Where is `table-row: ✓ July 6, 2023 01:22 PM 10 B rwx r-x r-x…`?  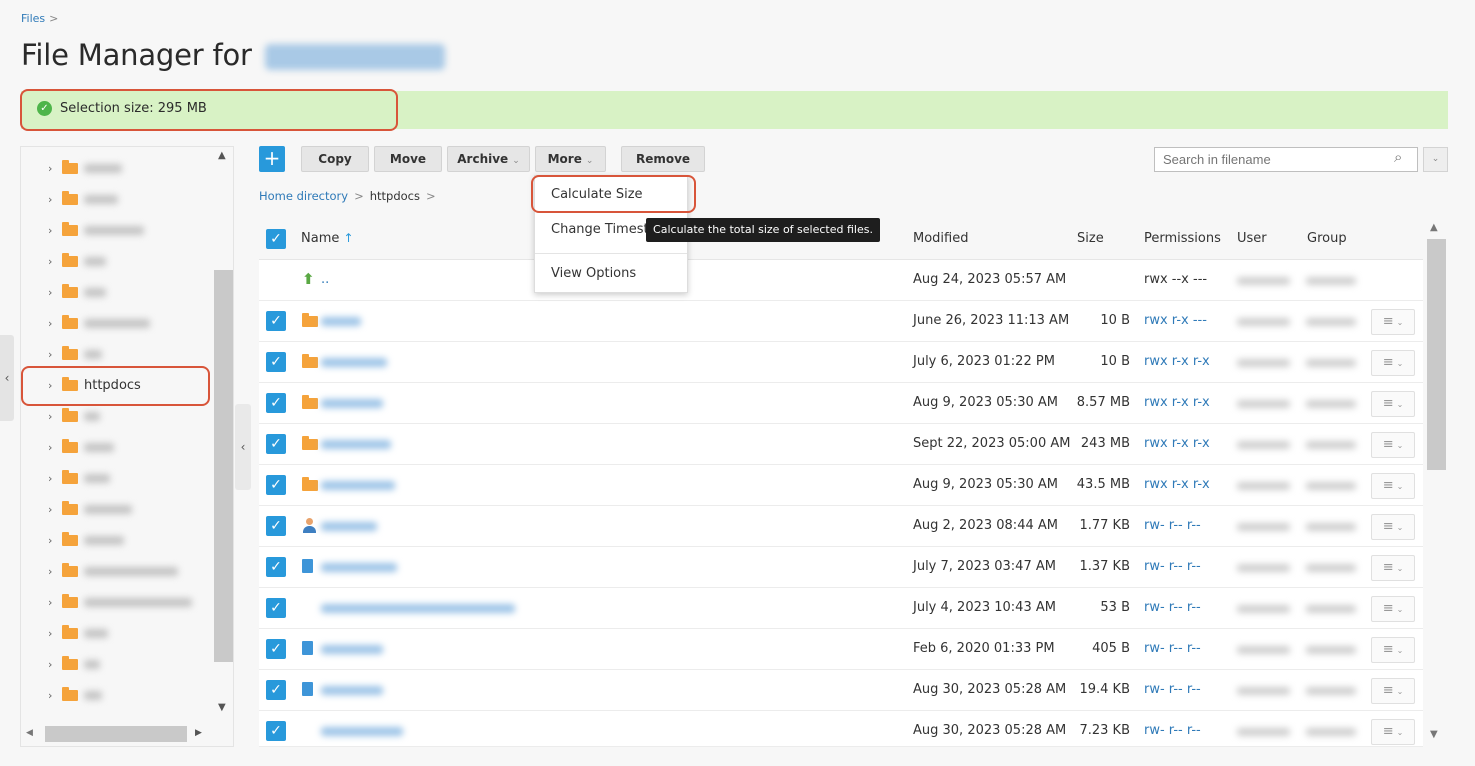 table-row: ✓ July 6, 2023 01:22 PM 10 B rwx r-x r-x… is located at coordinates (841, 362).